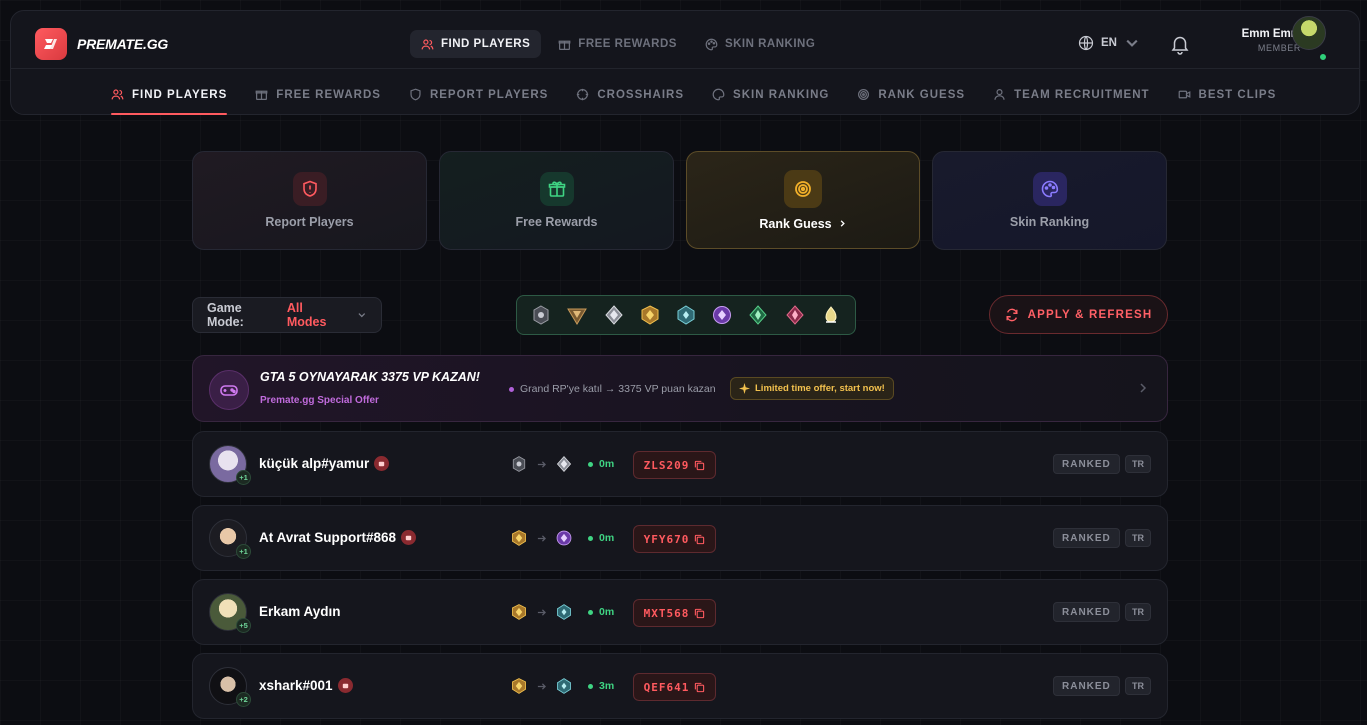 The height and width of the screenshot is (725, 1367). I want to click on player-row: +1 küçük alp#yamur 0m ZLS209 RANKED TR, so click(680, 464).